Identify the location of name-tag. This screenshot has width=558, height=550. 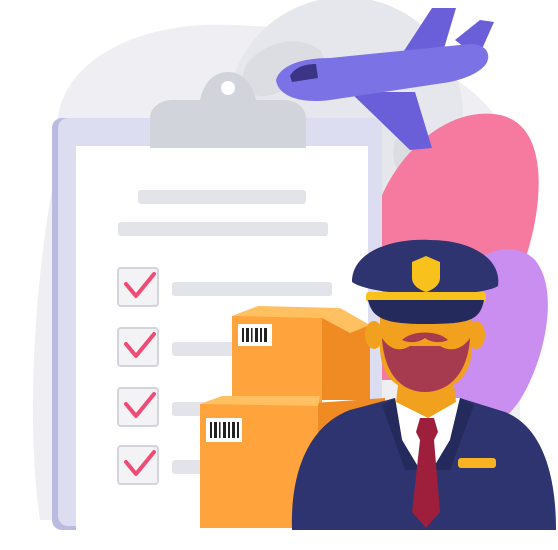
(477, 463).